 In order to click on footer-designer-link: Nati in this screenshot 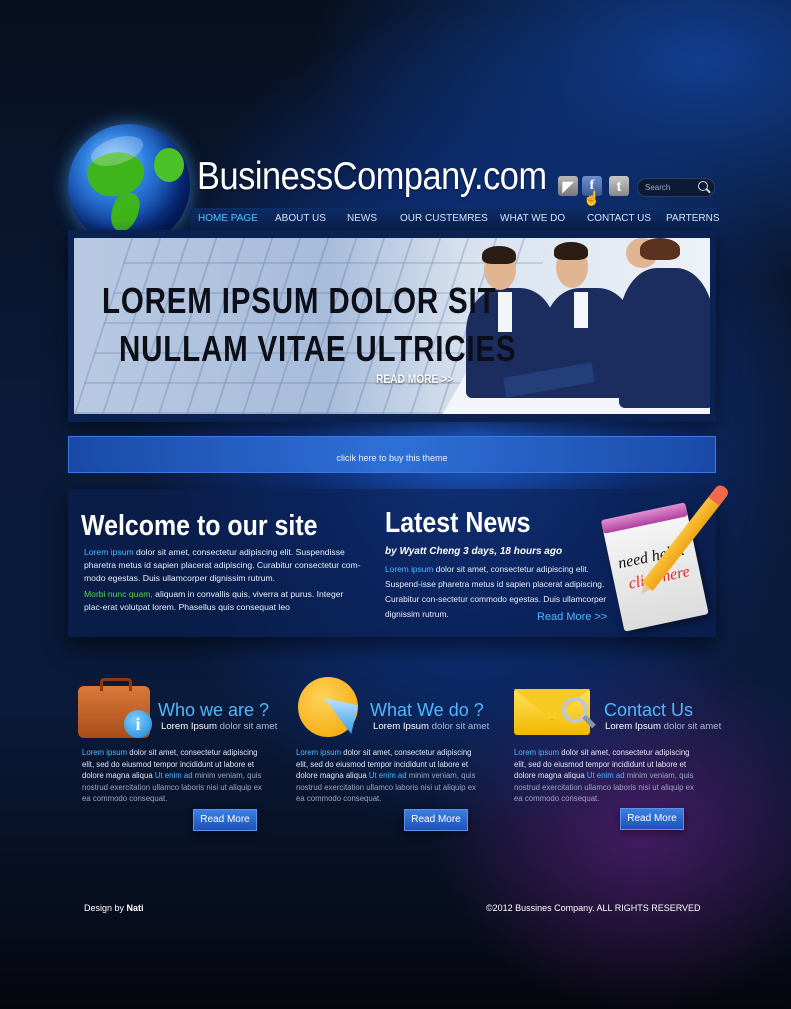, I will do `click(135, 908)`.